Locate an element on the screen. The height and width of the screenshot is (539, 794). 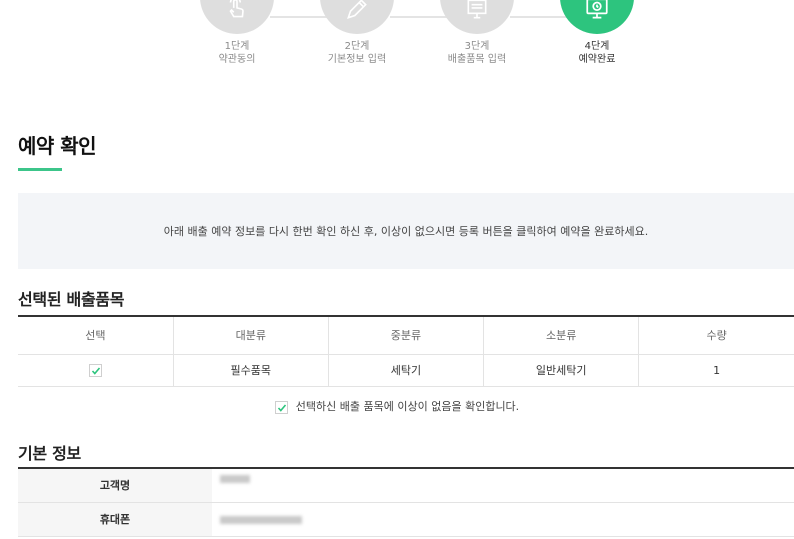
info-table: 고객명 휴대폰 is located at coordinates (406, 502).